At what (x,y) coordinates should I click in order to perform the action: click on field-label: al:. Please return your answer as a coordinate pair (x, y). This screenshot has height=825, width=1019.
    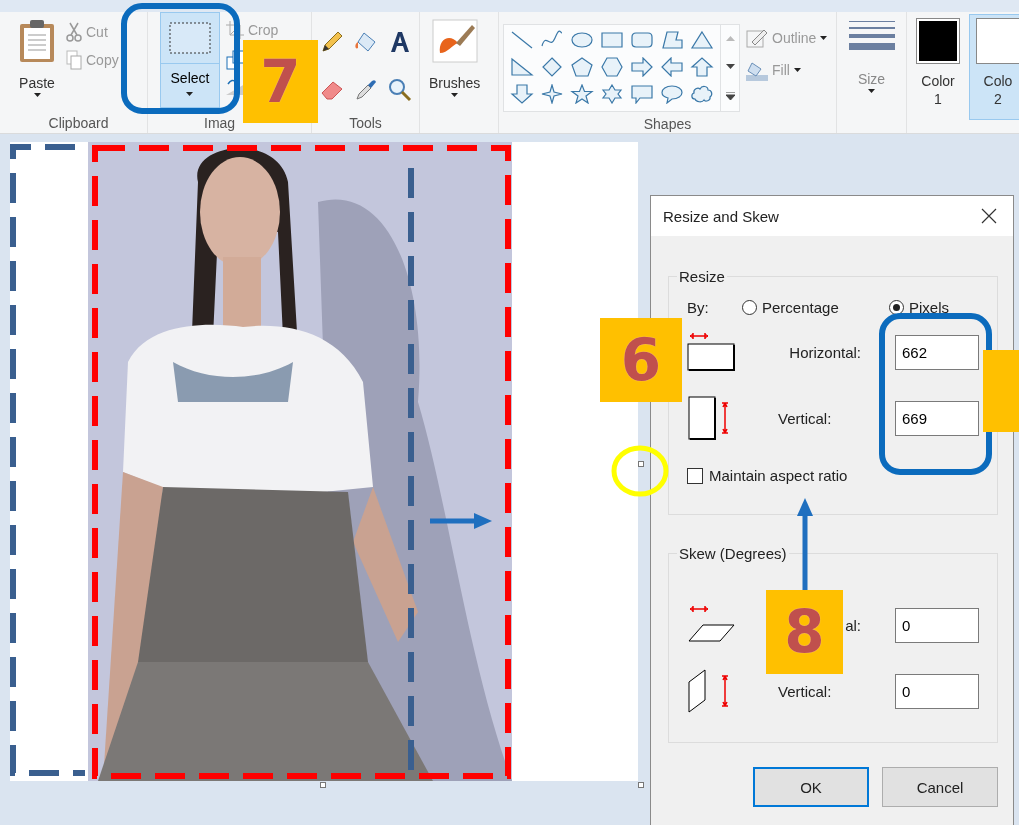
    Looking at the image, I should click on (852, 625).